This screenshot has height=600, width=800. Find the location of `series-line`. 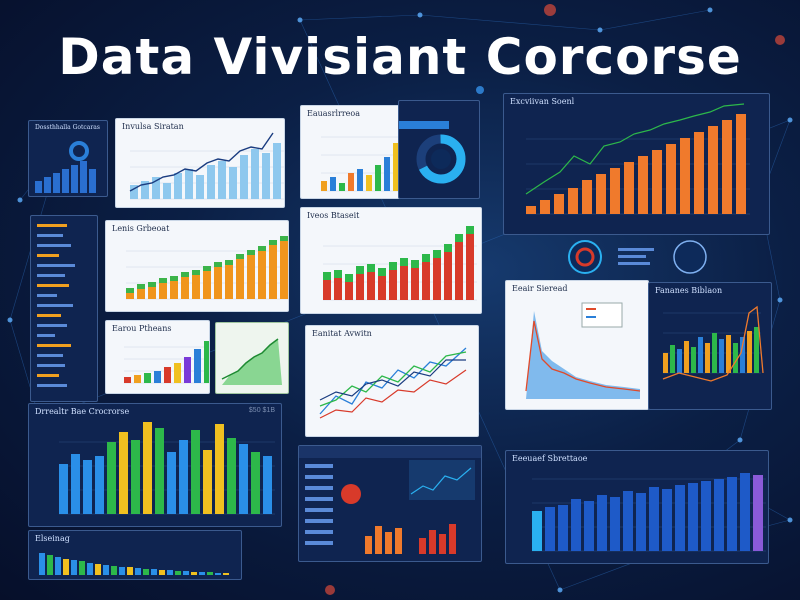

series-line is located at coordinates (393, 379).